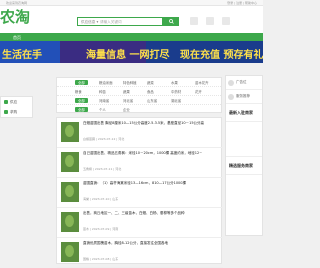  What do you see at coordinates (6, 112) in the screenshot?
I see `demand-icon` at bounding box center [6, 112].